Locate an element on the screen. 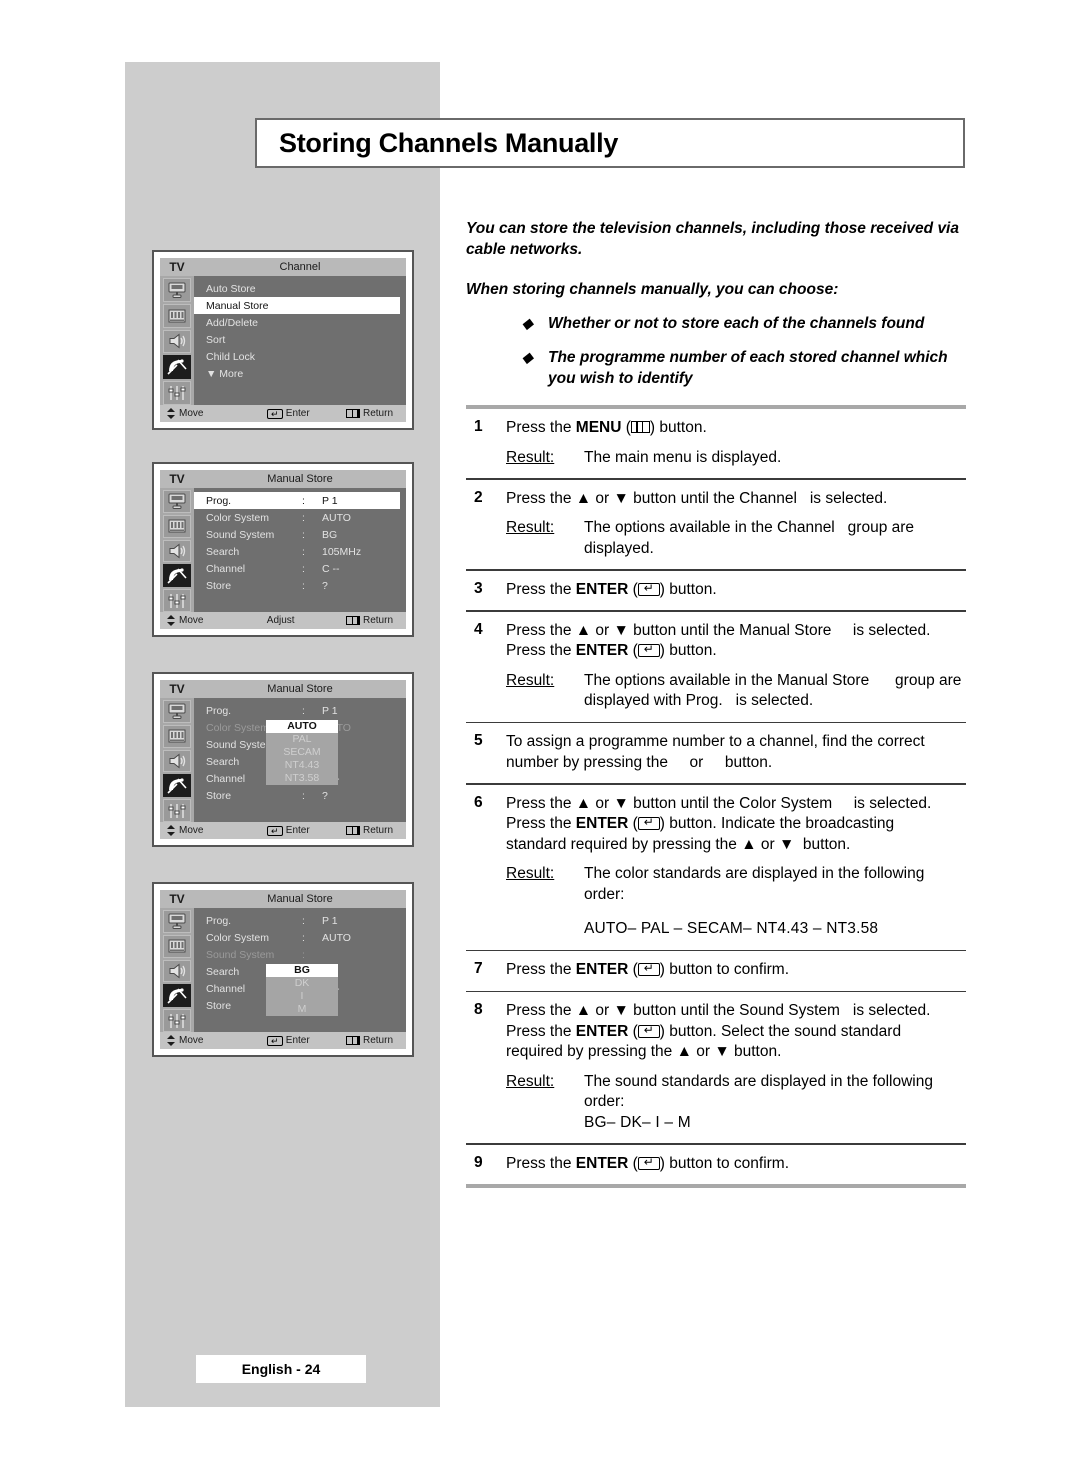 This screenshot has height=1474, width=1080. dropdown-option: NT3.58 is located at coordinates (302, 778).